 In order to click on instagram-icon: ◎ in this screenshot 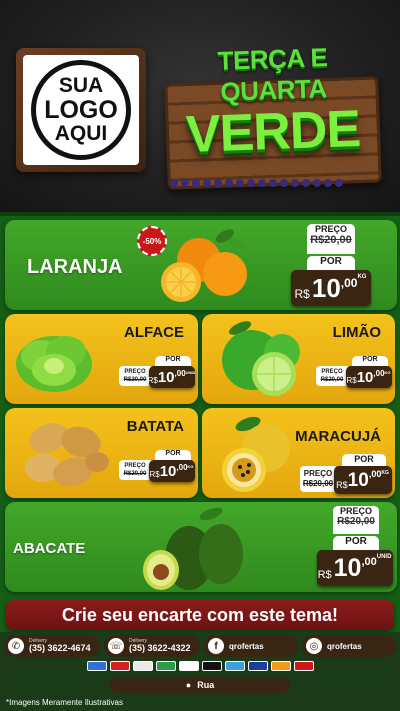, I will do `click(314, 646)`.